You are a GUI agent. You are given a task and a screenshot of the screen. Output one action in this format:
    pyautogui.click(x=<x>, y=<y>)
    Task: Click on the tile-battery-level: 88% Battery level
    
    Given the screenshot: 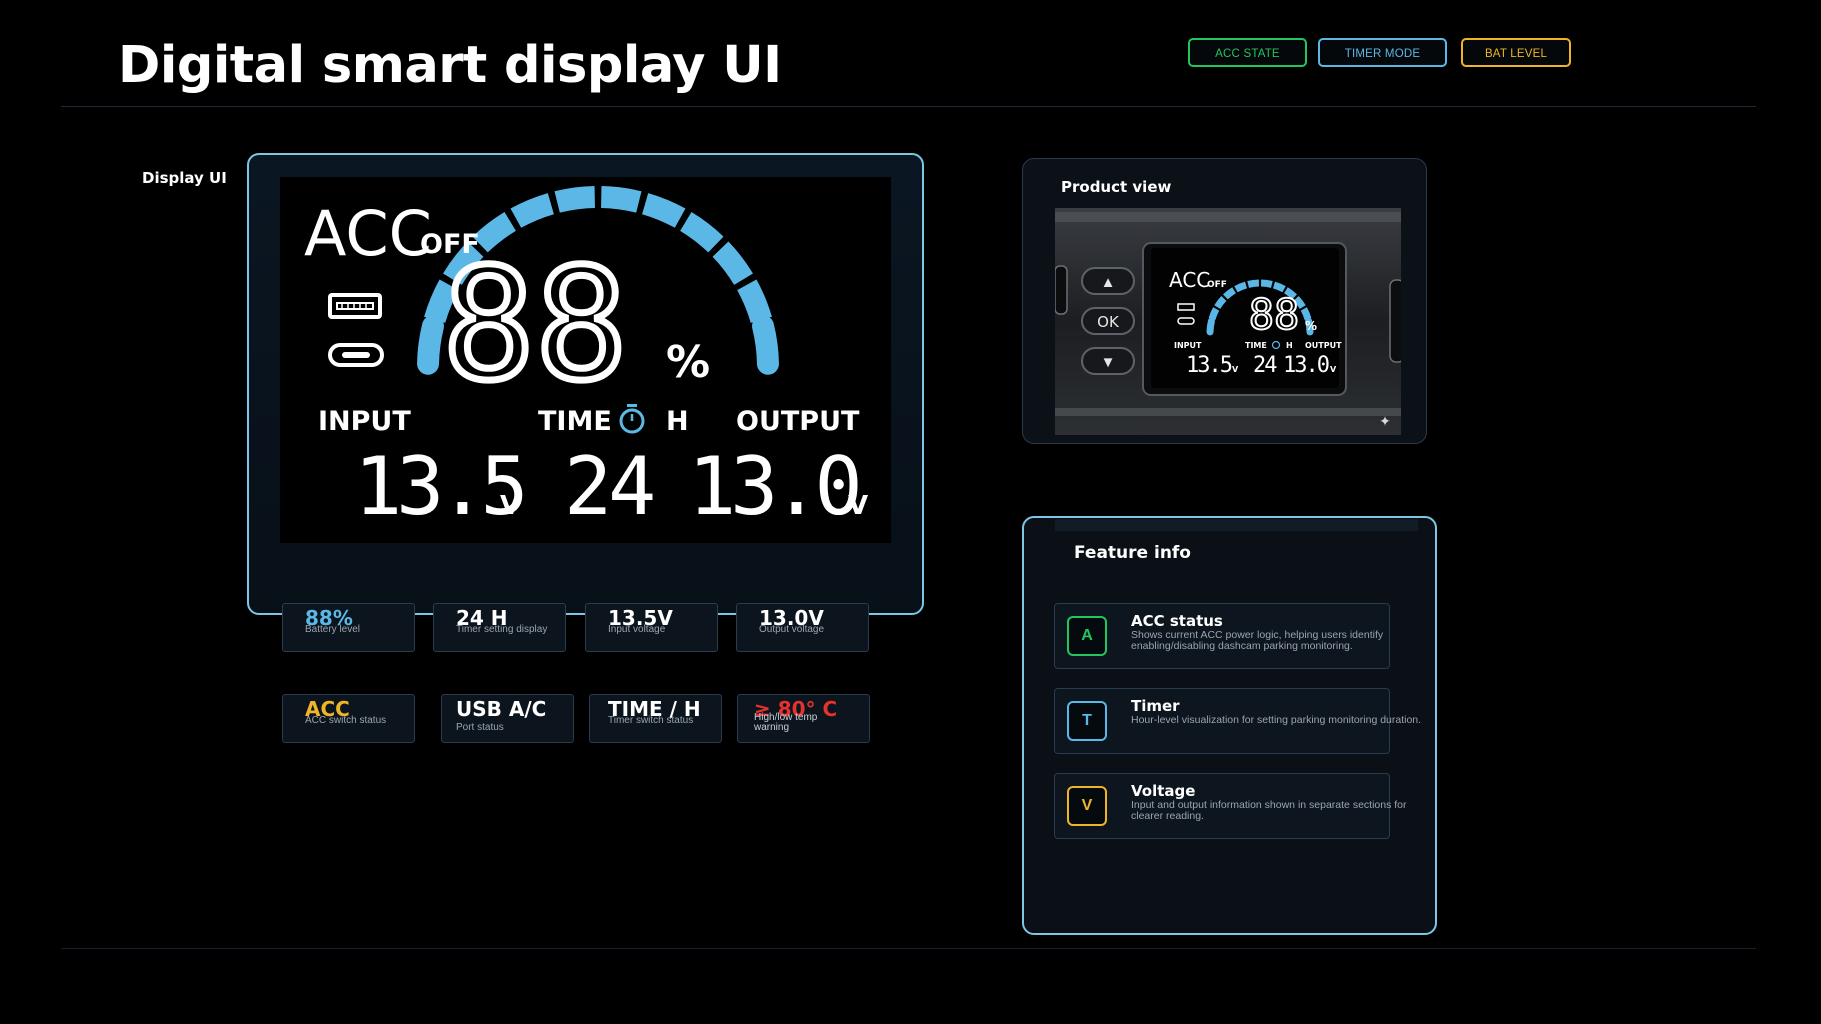 What is the action you would take?
    pyautogui.click(x=348, y=627)
    